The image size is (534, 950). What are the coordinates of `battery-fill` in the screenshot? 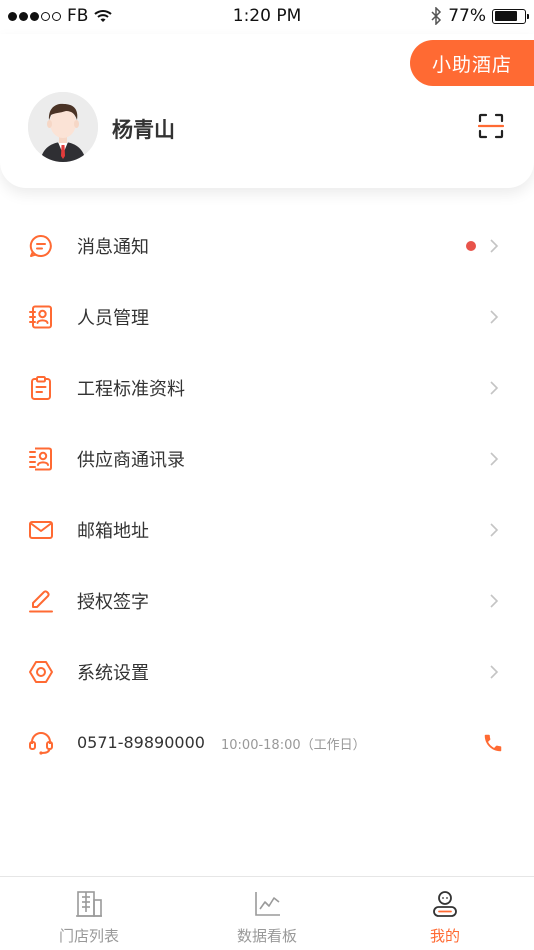 It's located at (505, 16).